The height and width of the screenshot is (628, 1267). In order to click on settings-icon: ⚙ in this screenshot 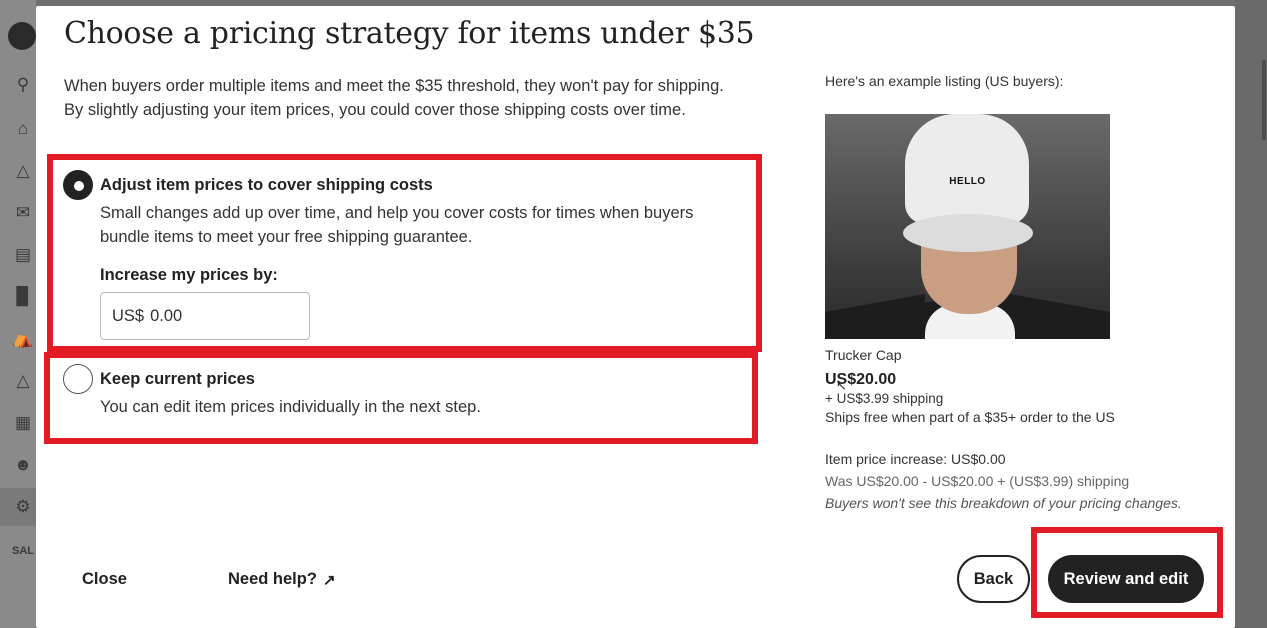, I will do `click(23, 507)`.